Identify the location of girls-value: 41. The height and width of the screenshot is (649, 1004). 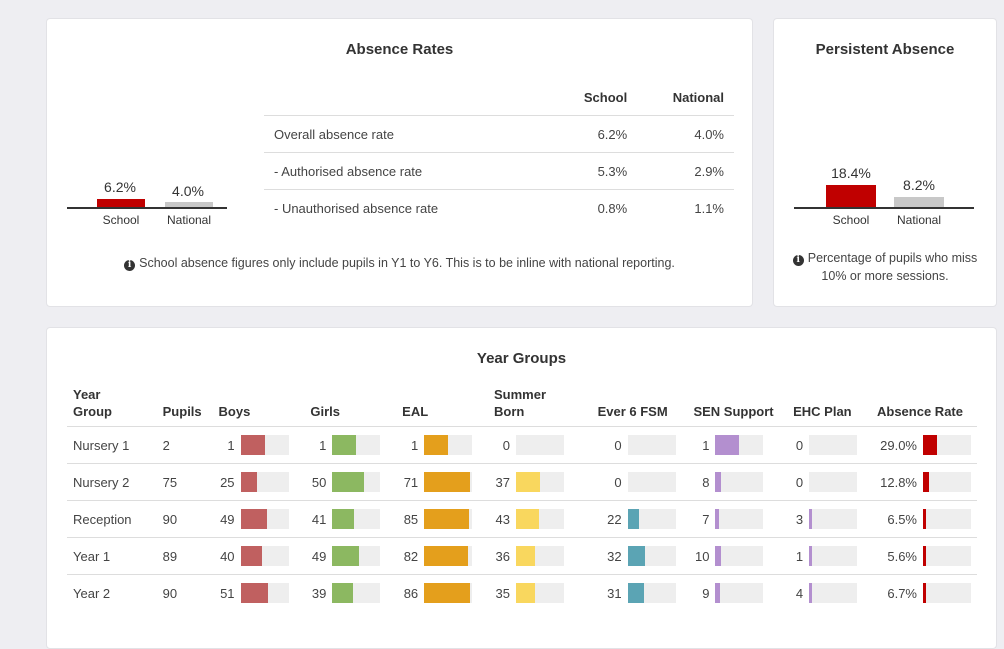
(319, 519).